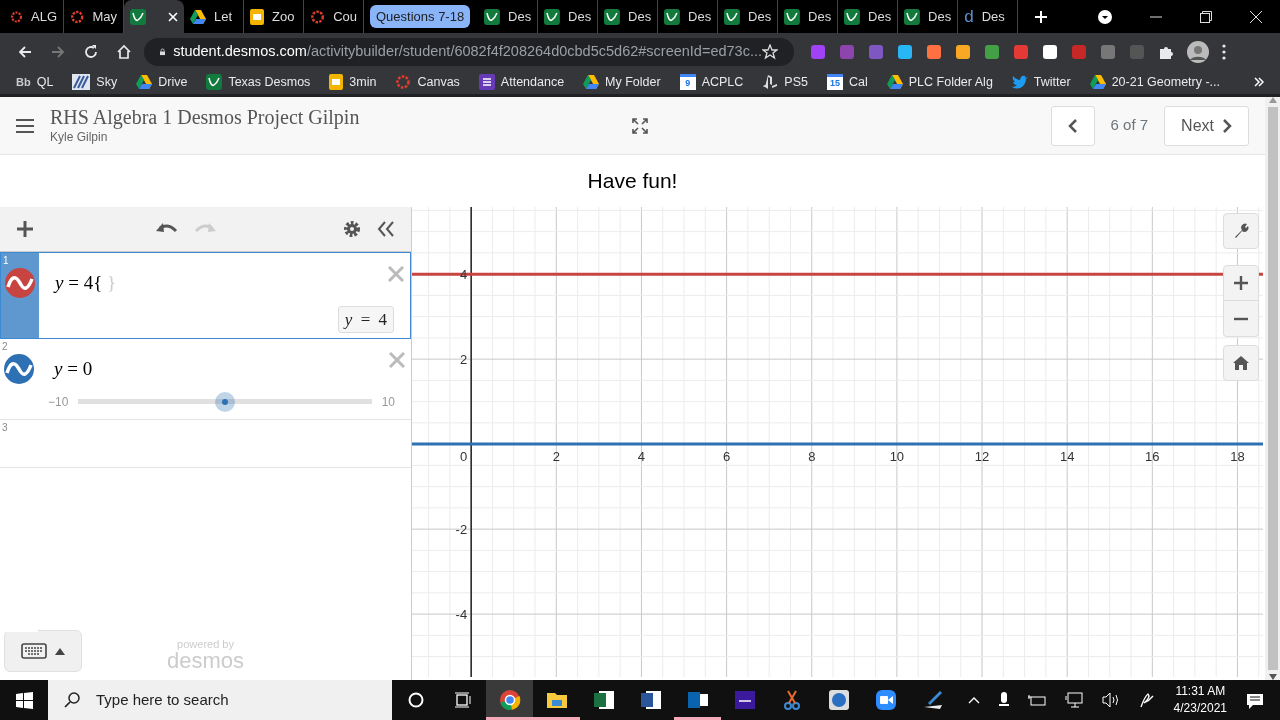  What do you see at coordinates (34, 651) in the screenshot?
I see `keyboard-icon` at bounding box center [34, 651].